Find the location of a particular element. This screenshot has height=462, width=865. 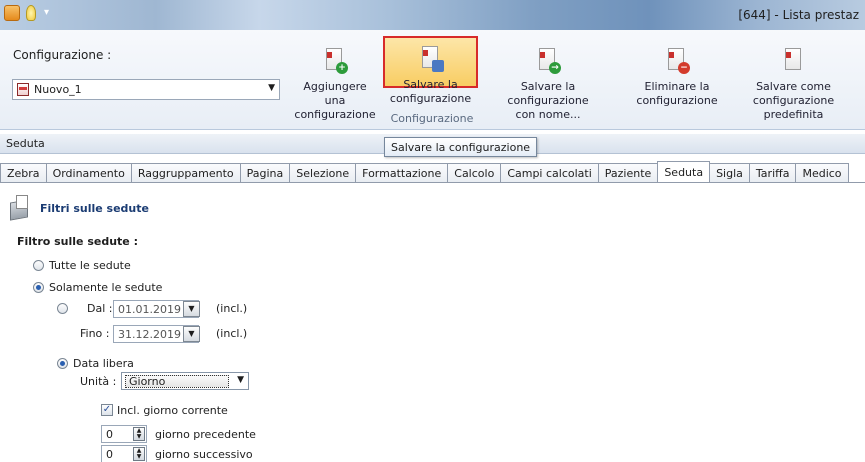

window-title: [644] - Lista prestaz is located at coordinates (798, 15).